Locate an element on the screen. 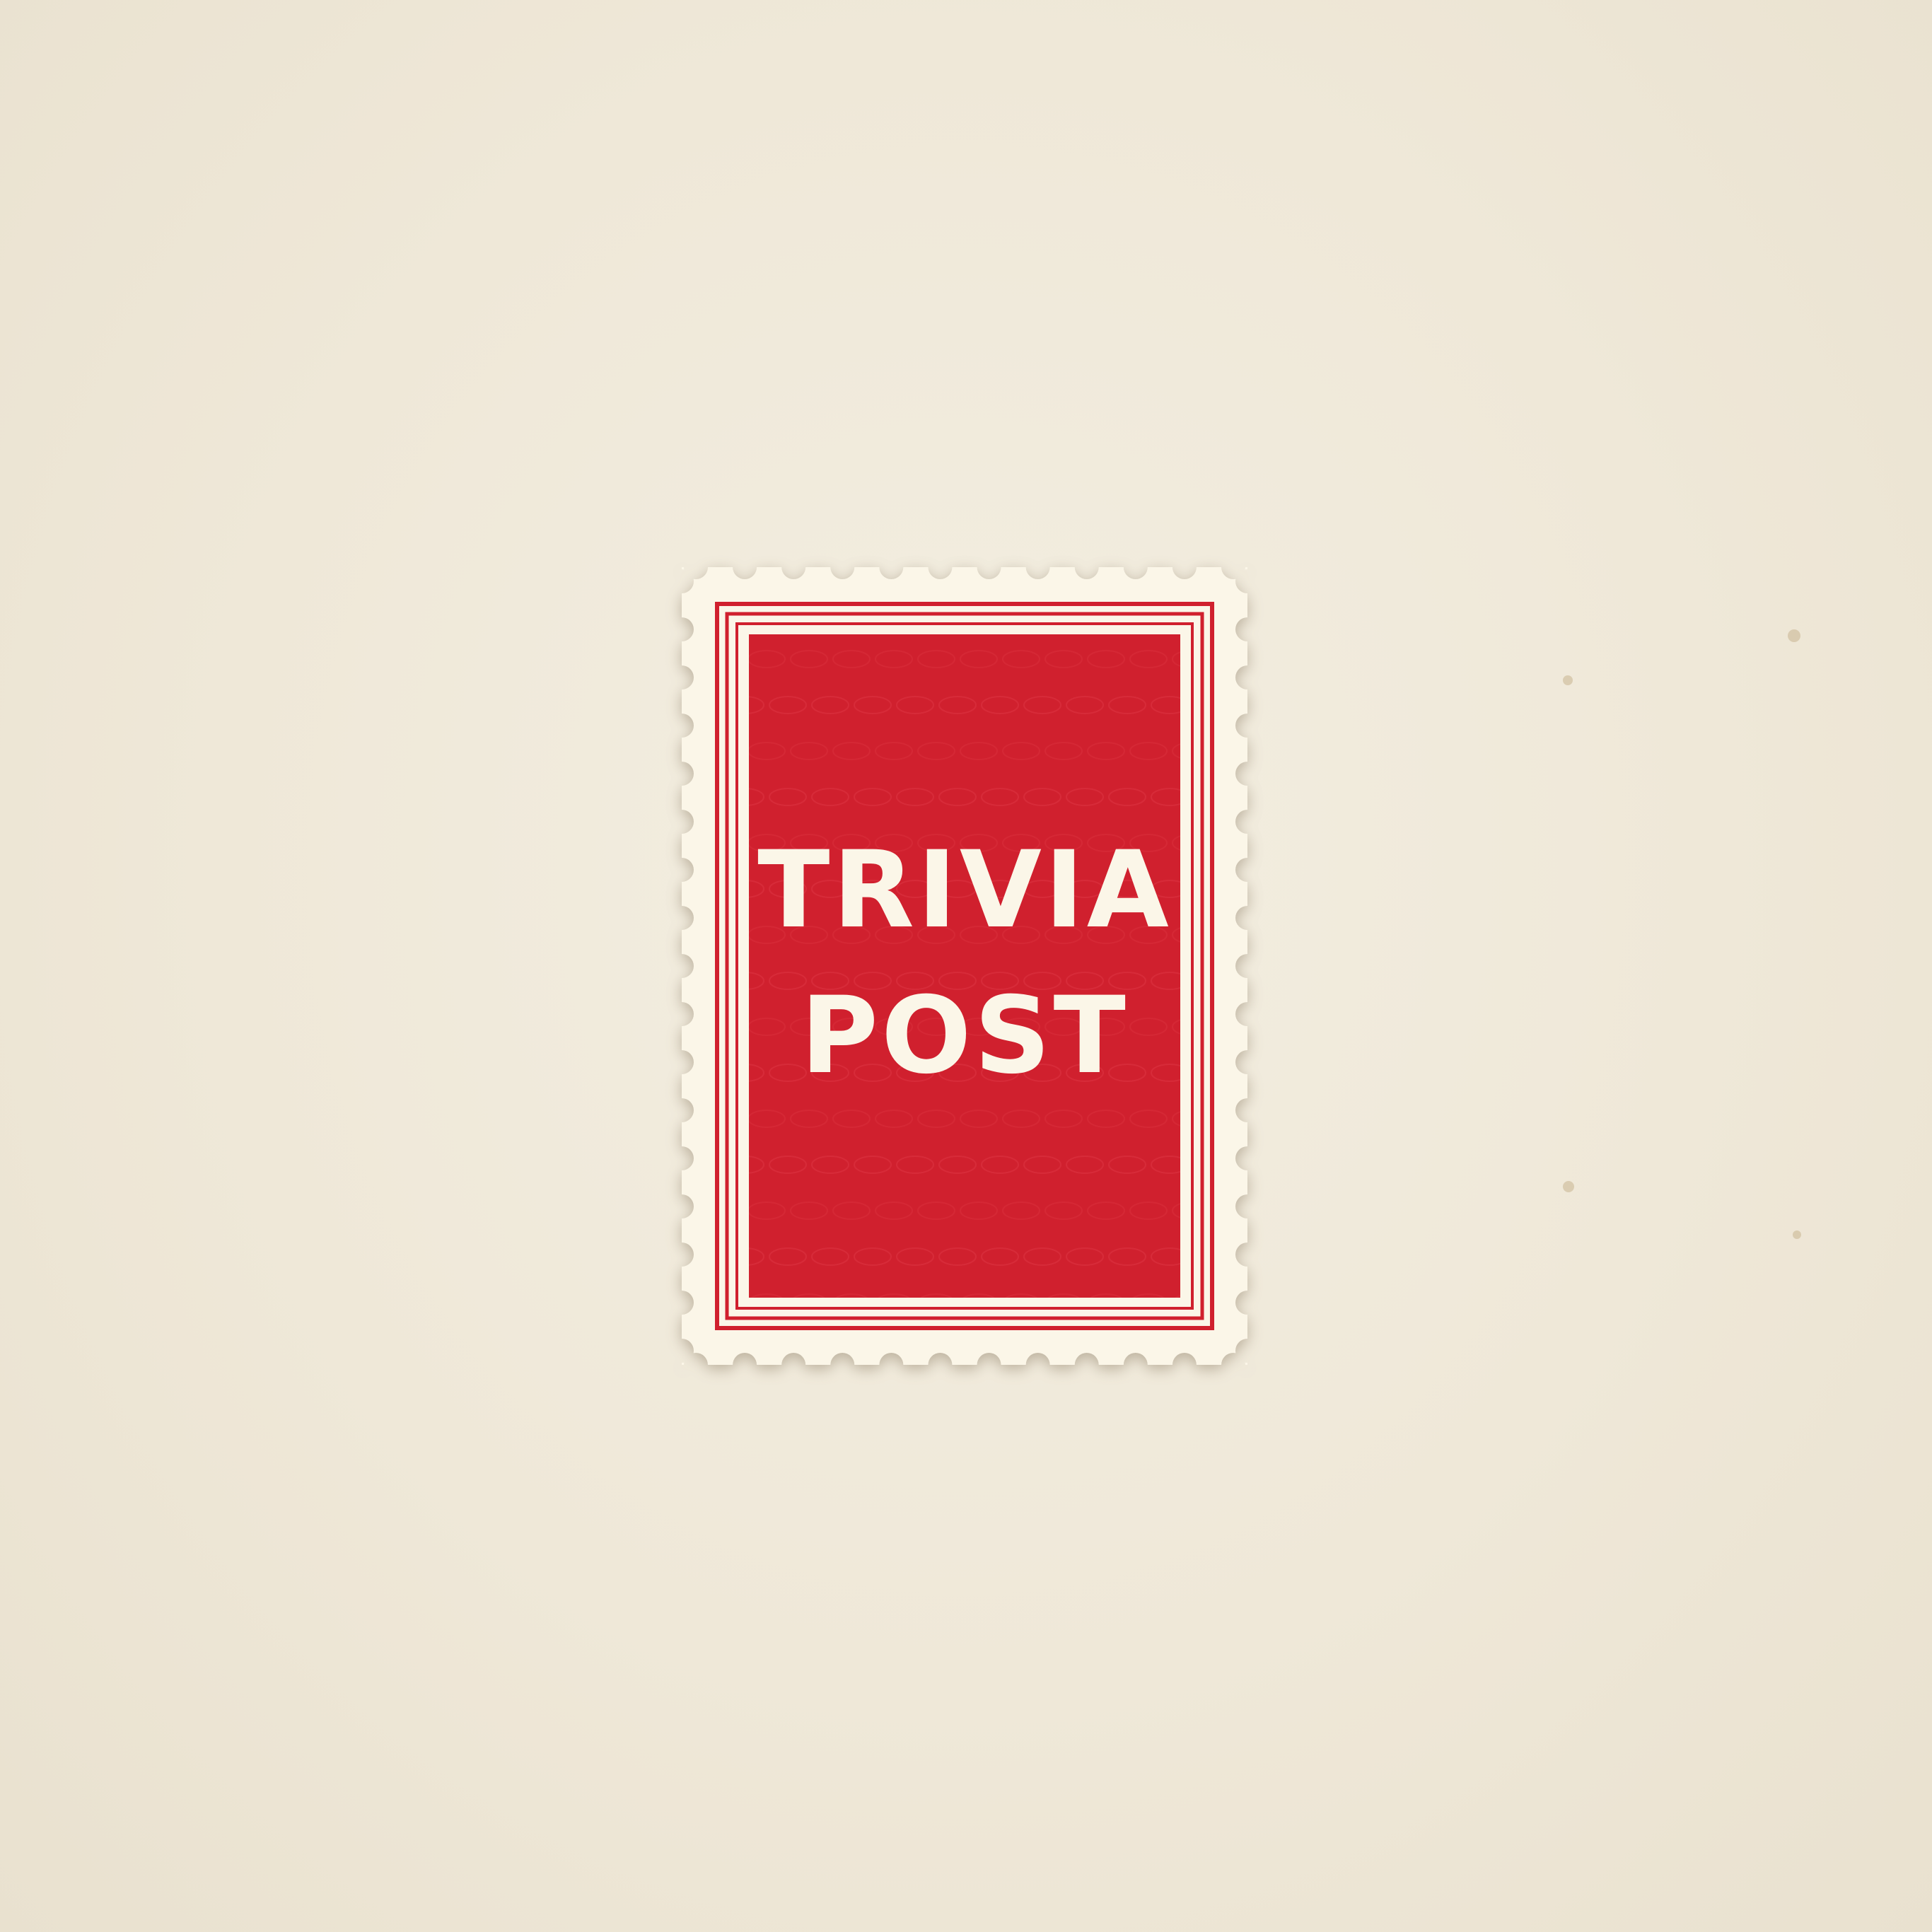 The height and width of the screenshot is (1932, 1932). stamp-title-line-2: POST is located at coordinates (965, 1036).